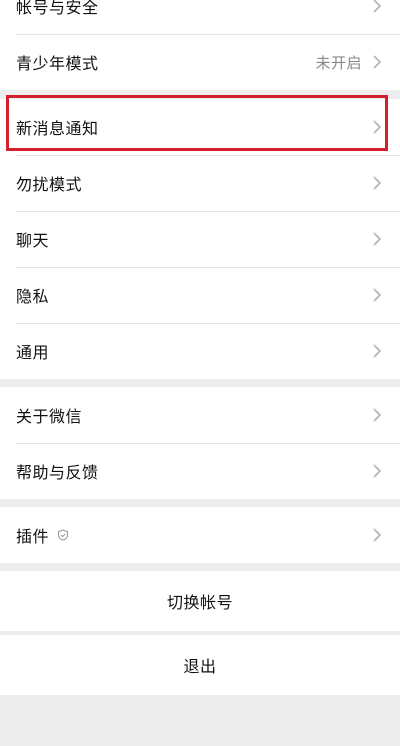 Image resolution: width=400 pixels, height=746 pixels. What do you see at coordinates (57, 472) in the screenshot?
I see `settings-item-label: 帮助与反馈` at bounding box center [57, 472].